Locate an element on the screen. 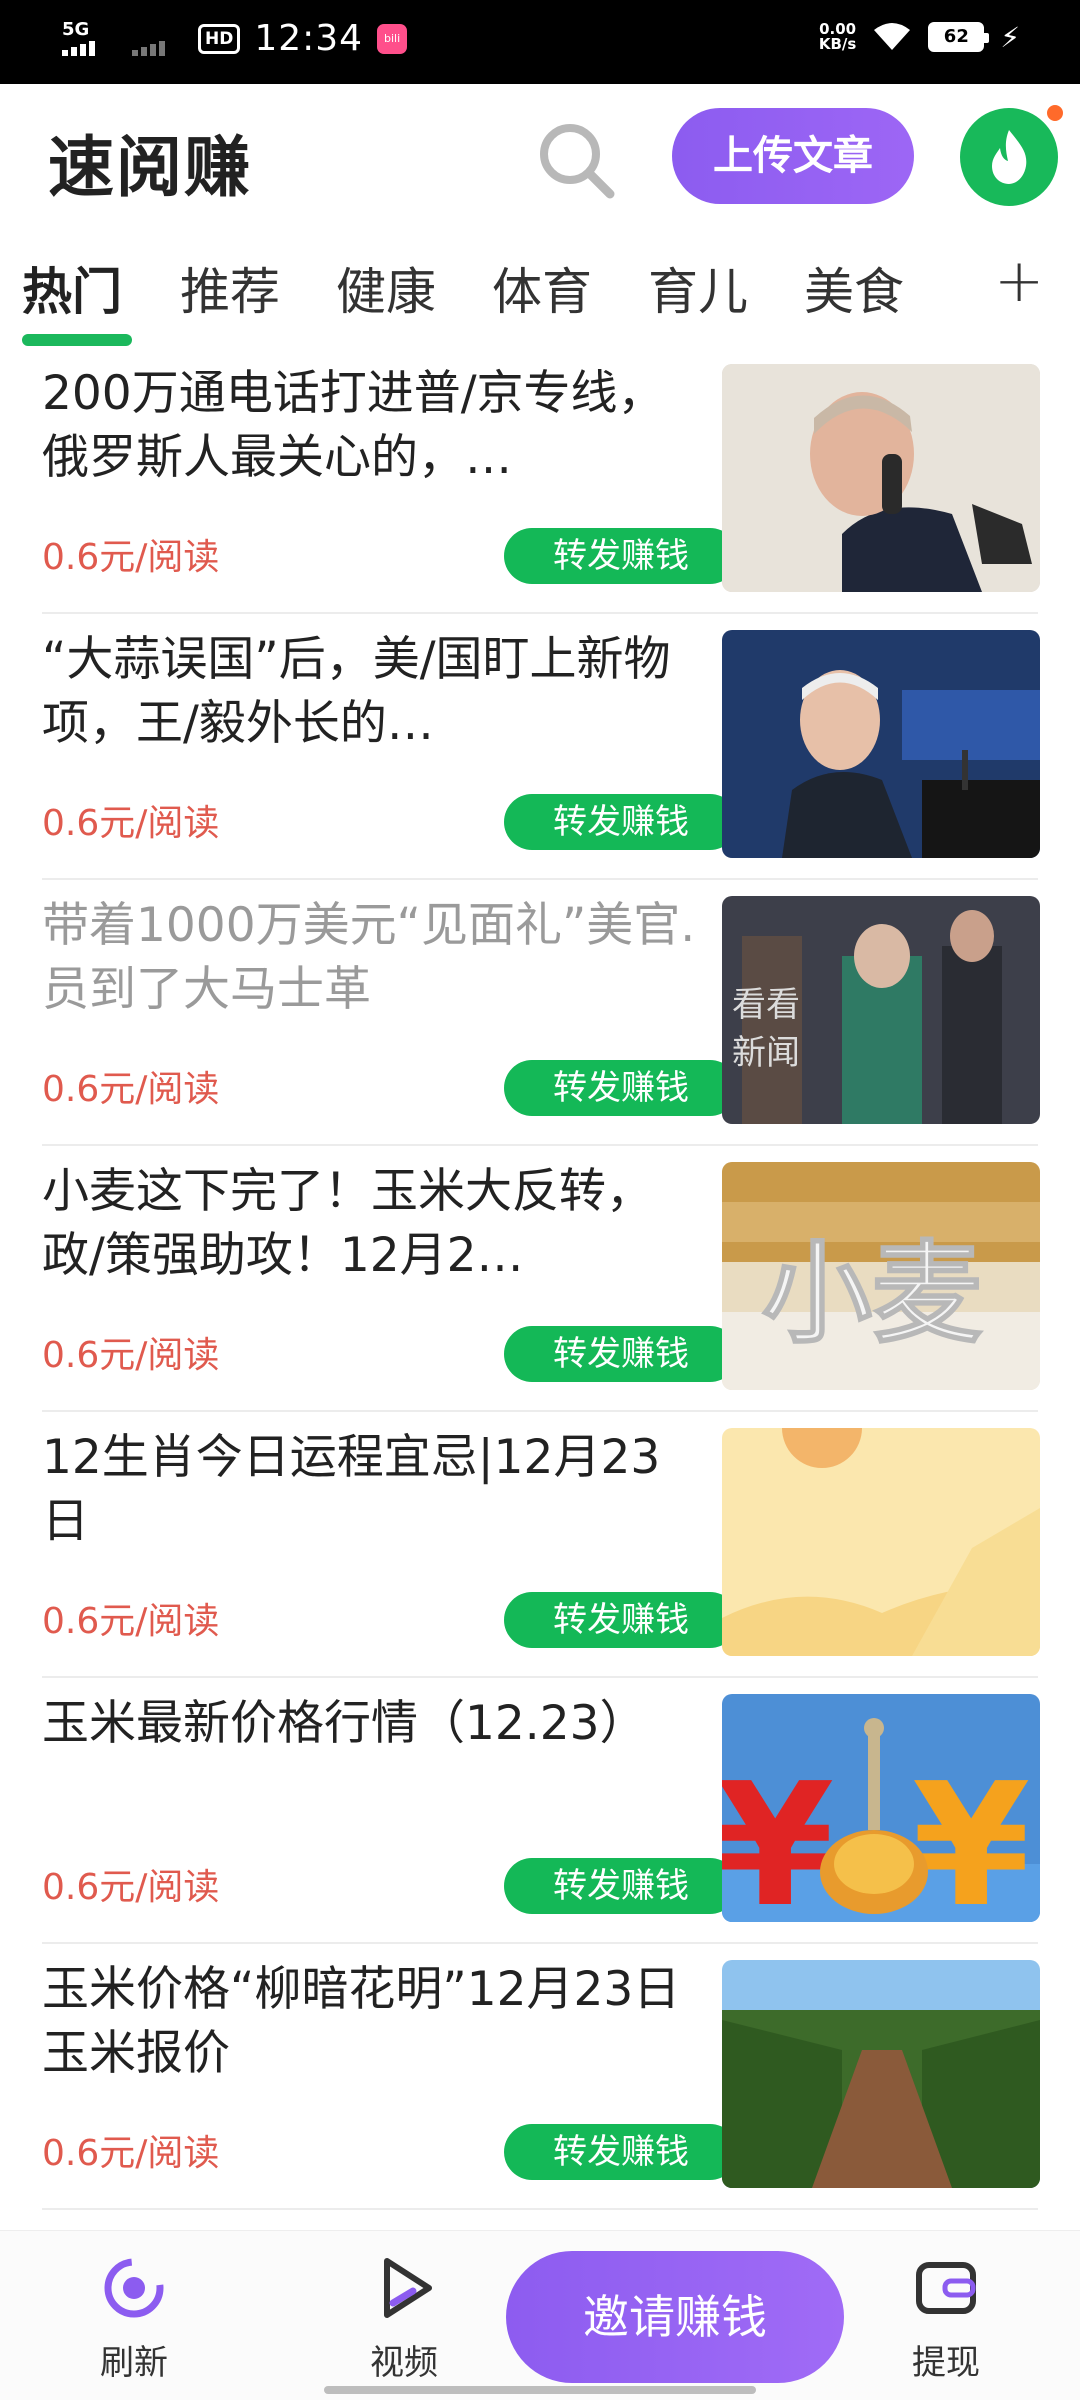  refresh-icon is located at coordinates (134, 2288).